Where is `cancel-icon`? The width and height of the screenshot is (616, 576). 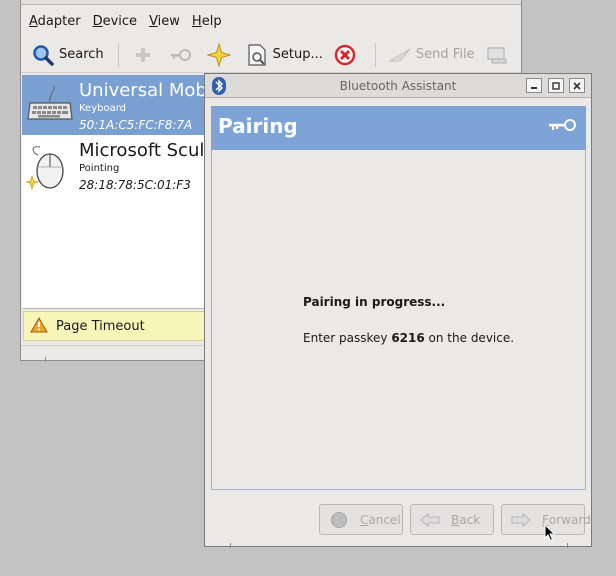
cancel-icon is located at coordinates (339, 520).